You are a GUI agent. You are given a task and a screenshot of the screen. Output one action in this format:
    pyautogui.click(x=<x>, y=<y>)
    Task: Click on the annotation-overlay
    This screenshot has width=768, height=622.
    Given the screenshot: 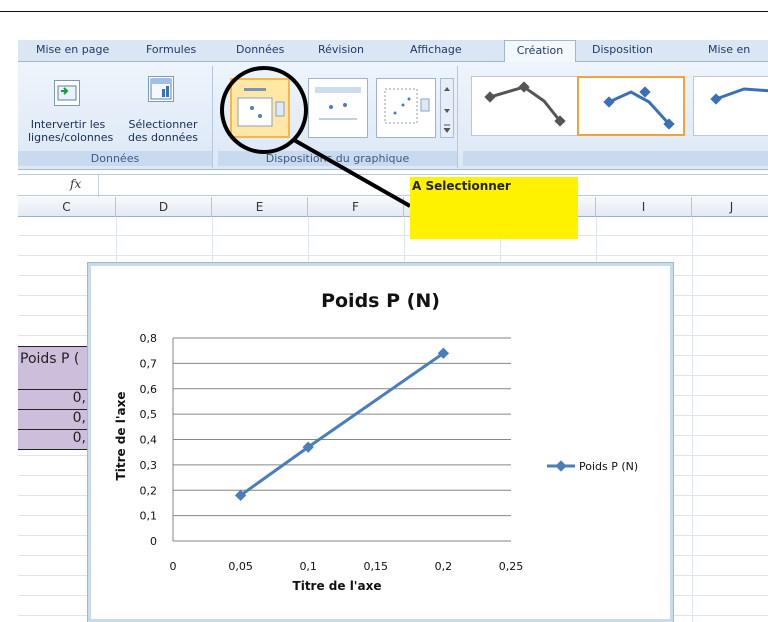 What is the action you would take?
    pyautogui.click(x=315, y=137)
    